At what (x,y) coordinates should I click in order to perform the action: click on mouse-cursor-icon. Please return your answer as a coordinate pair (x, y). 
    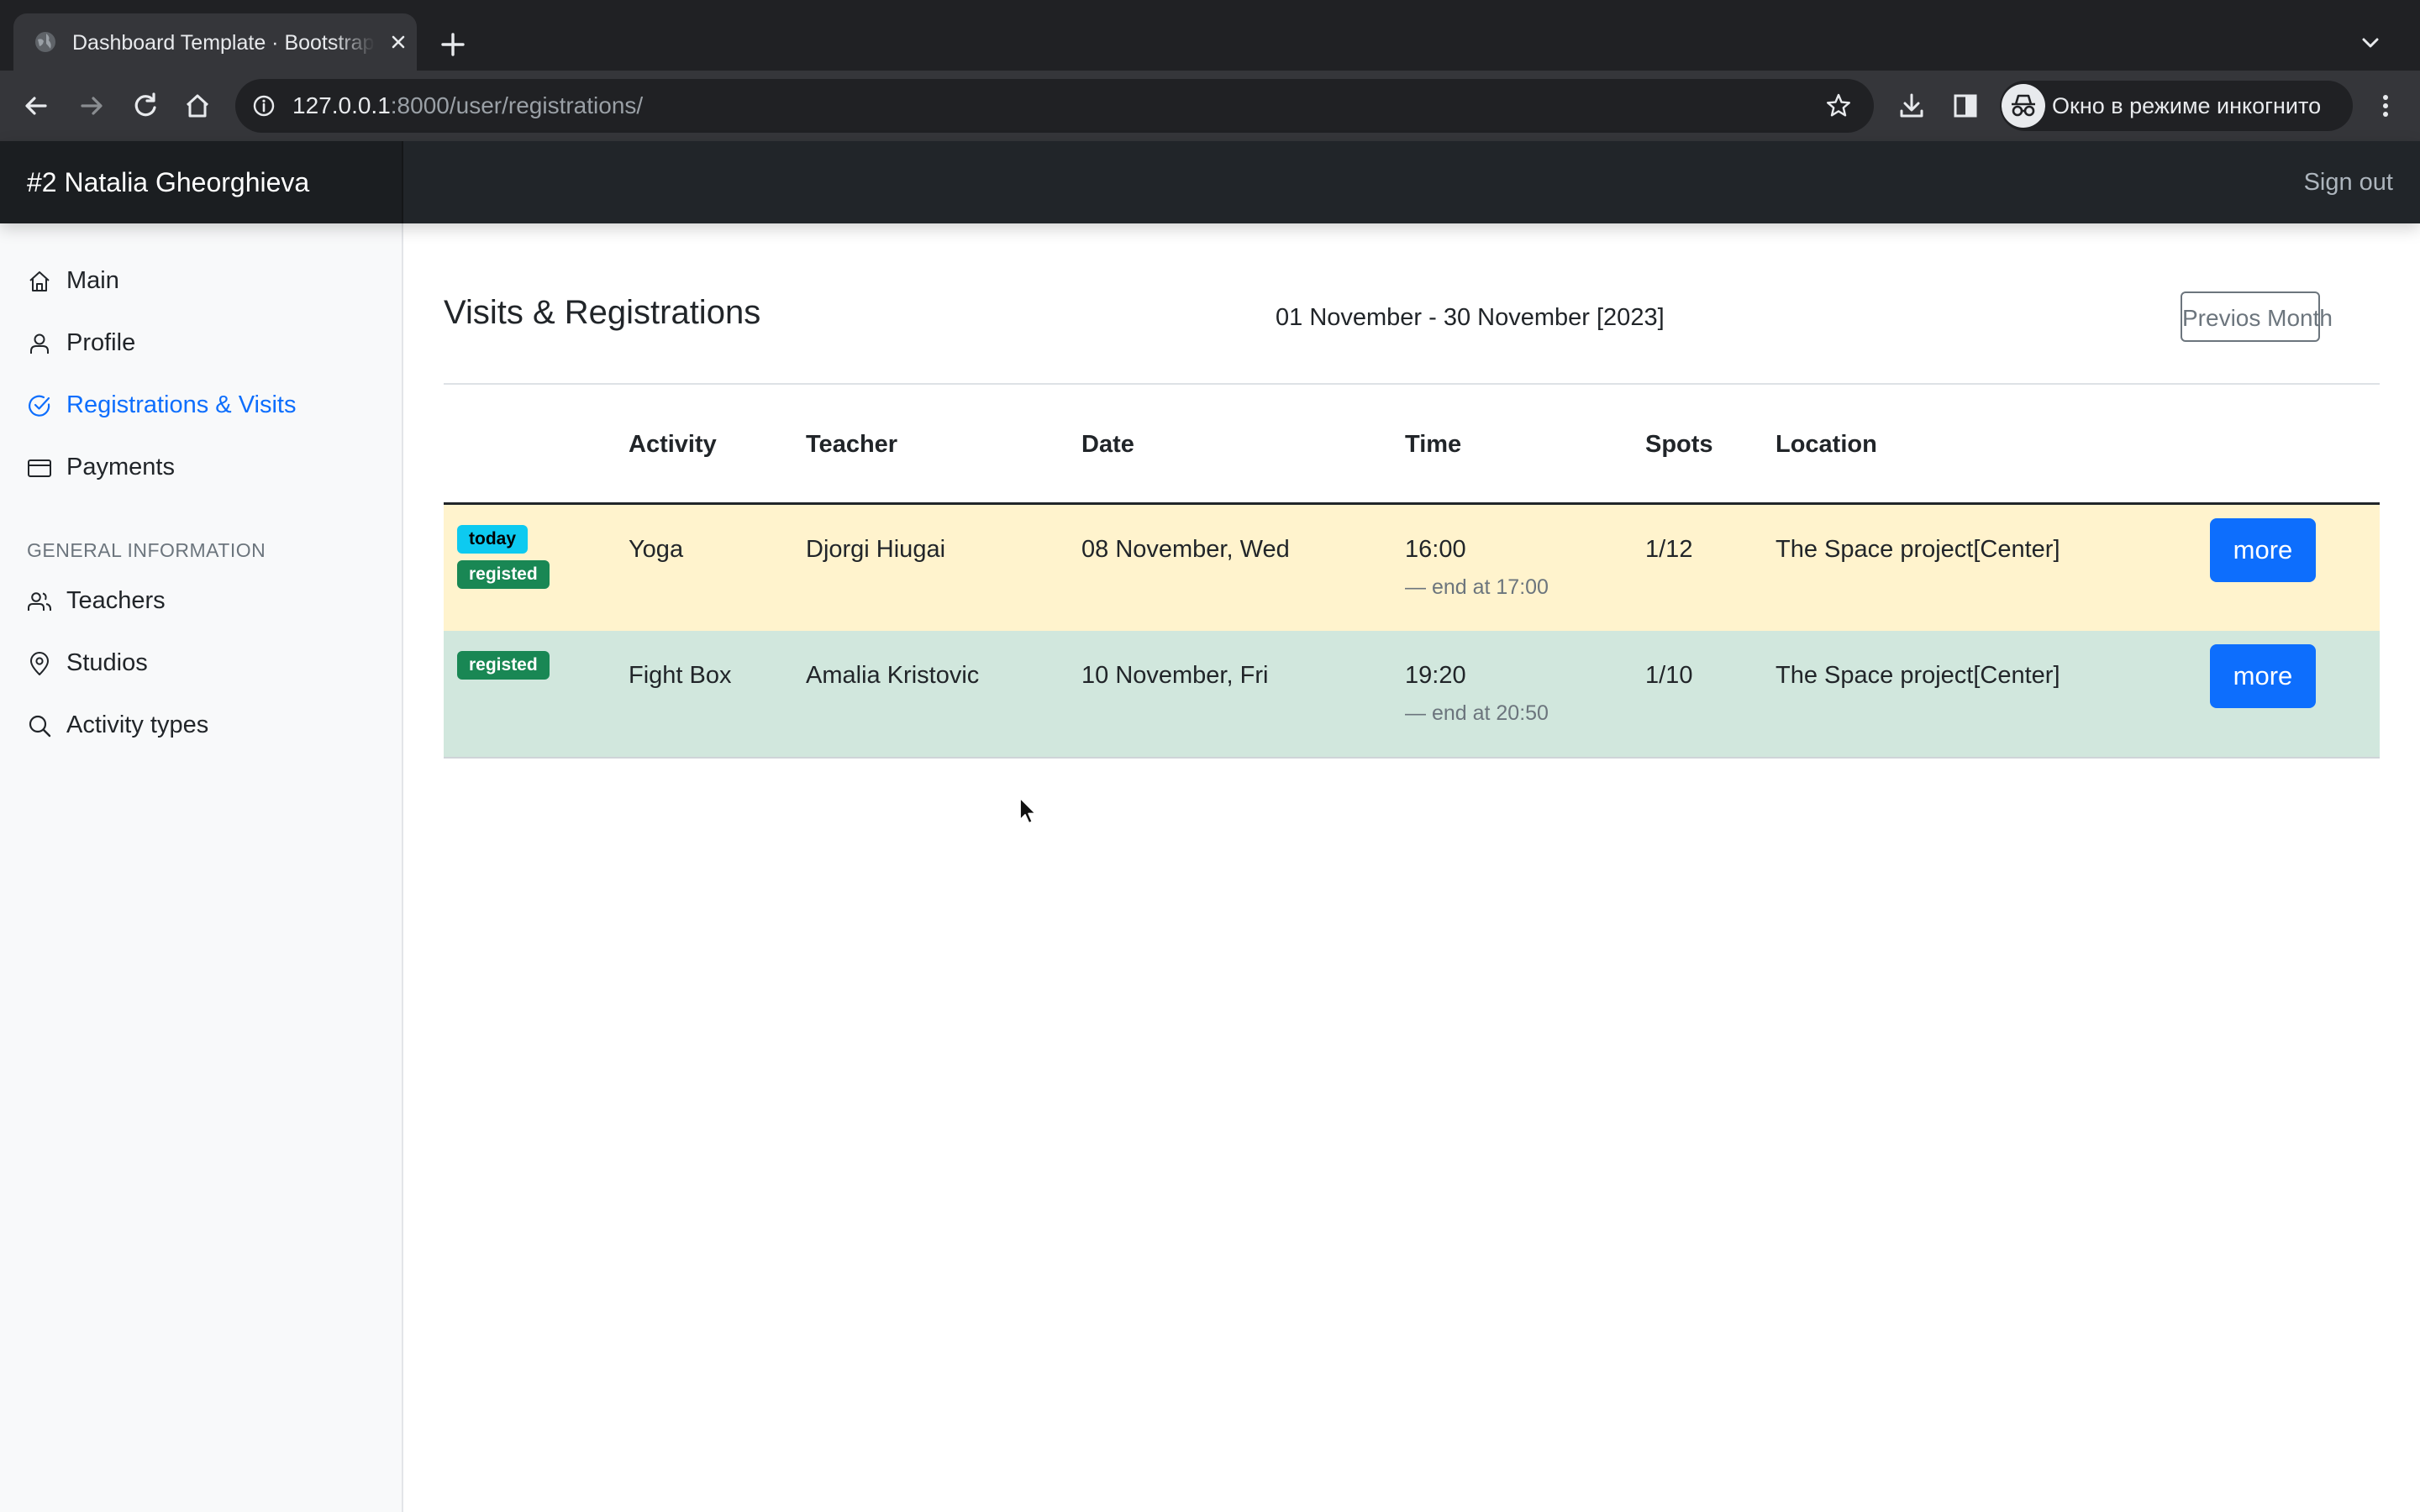
    Looking at the image, I should click on (1028, 810).